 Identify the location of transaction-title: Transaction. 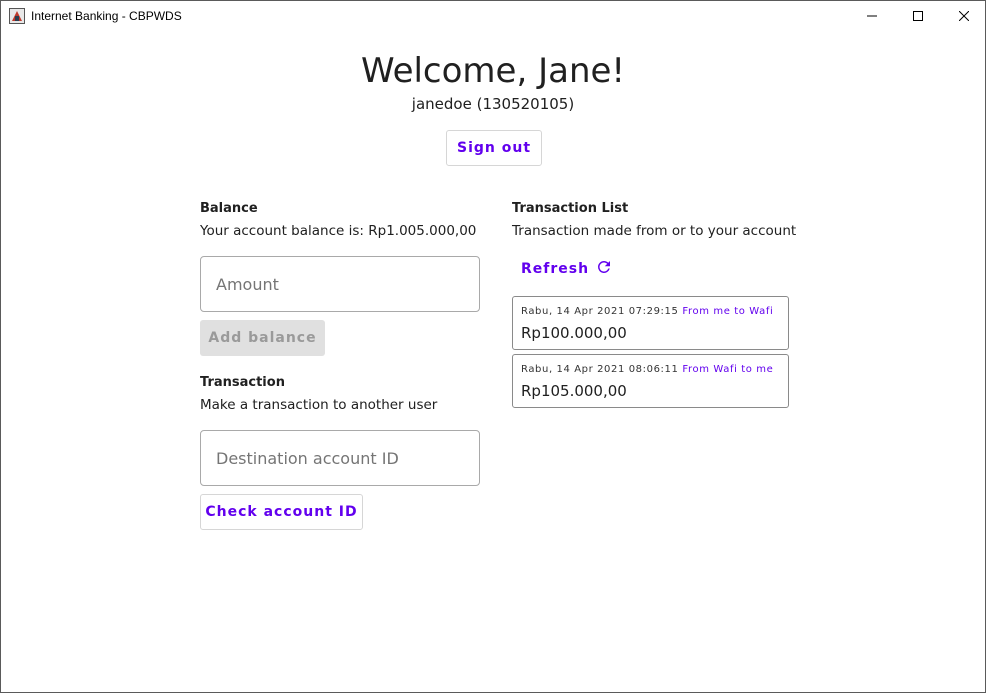
(242, 382).